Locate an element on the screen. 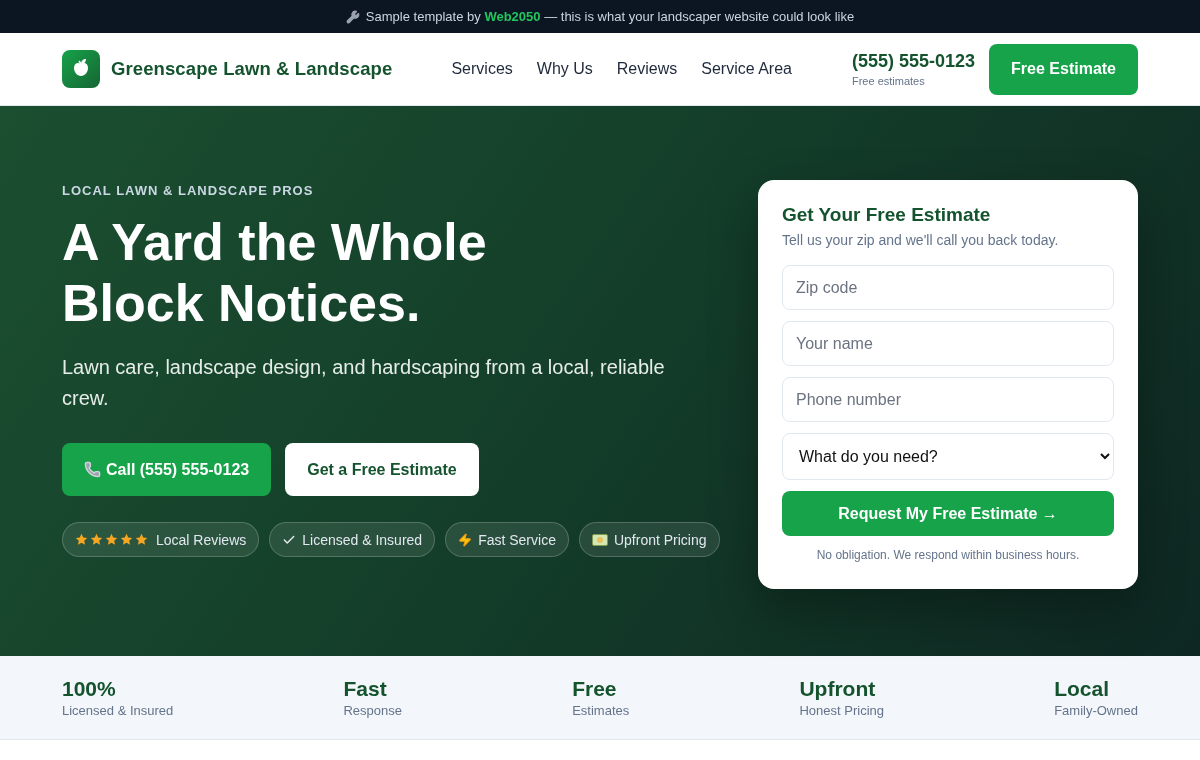  stat-label: Estimates is located at coordinates (601, 710).